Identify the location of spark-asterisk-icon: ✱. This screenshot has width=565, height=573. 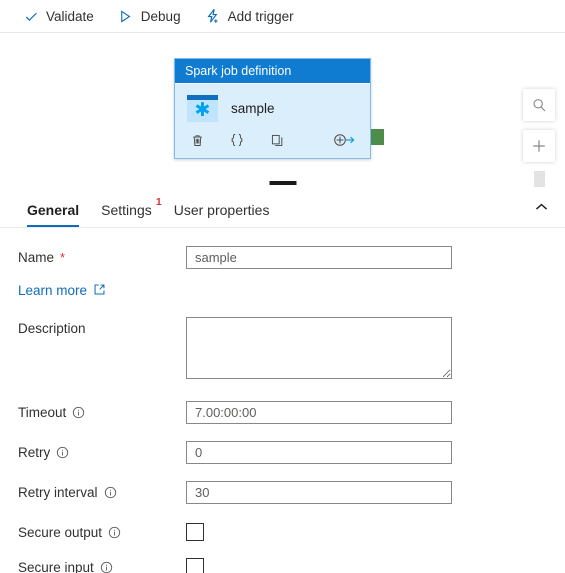
(202, 108).